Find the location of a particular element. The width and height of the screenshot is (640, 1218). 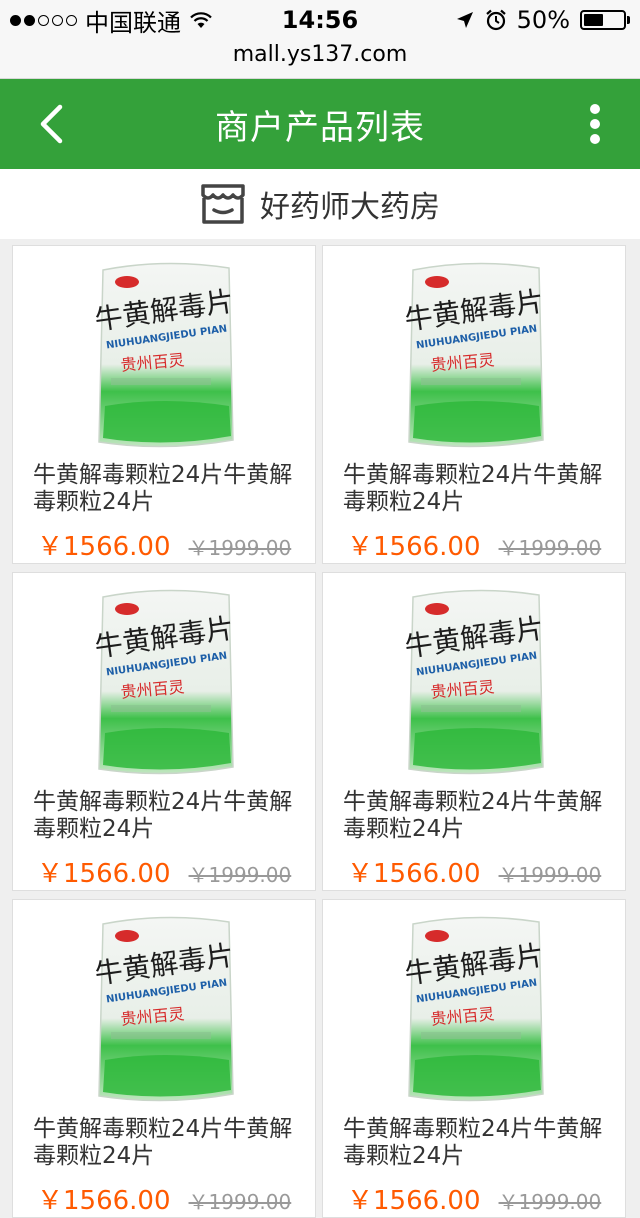

store-name: 好药师大药房 is located at coordinates (350, 207).